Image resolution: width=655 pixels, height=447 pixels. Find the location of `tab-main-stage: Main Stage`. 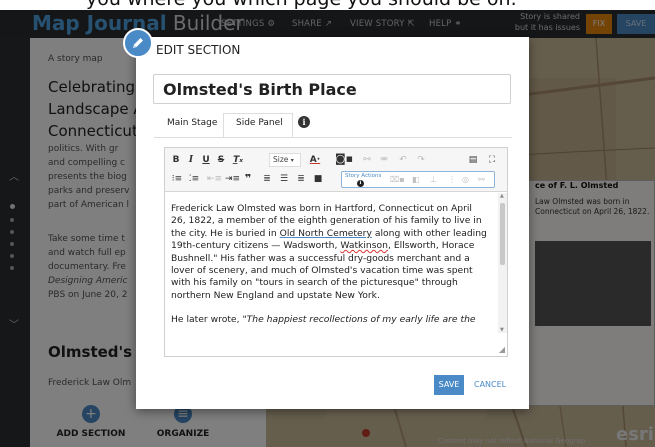

tab-main-stage: Main Stage is located at coordinates (192, 123).